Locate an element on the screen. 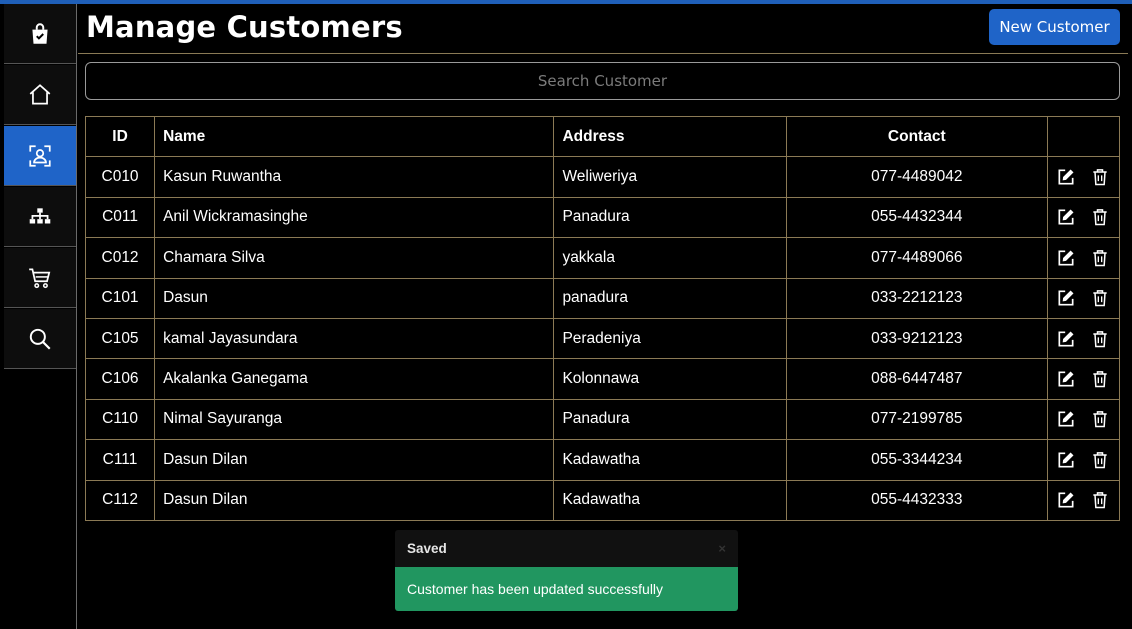 The width and height of the screenshot is (1132, 629). cell-address: Kolonnawa is located at coordinates (670, 379).